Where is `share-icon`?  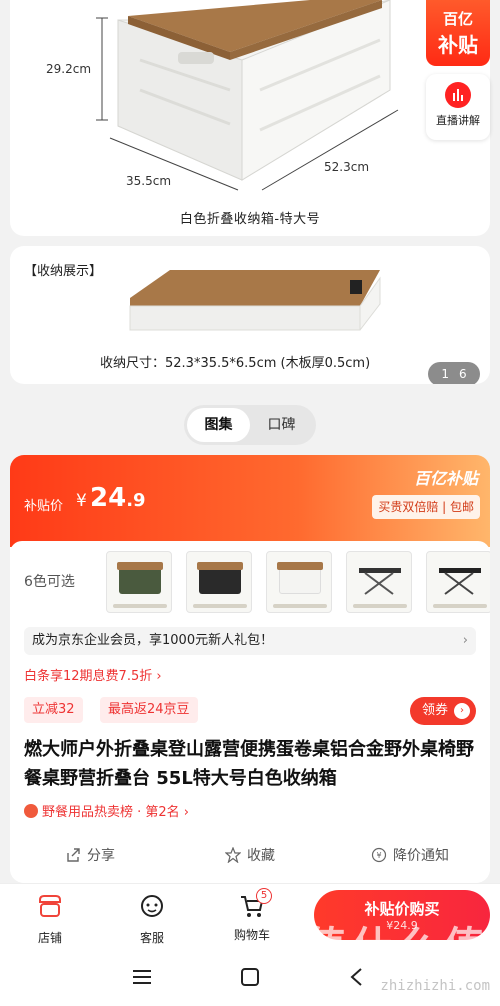 share-icon is located at coordinates (73, 855).